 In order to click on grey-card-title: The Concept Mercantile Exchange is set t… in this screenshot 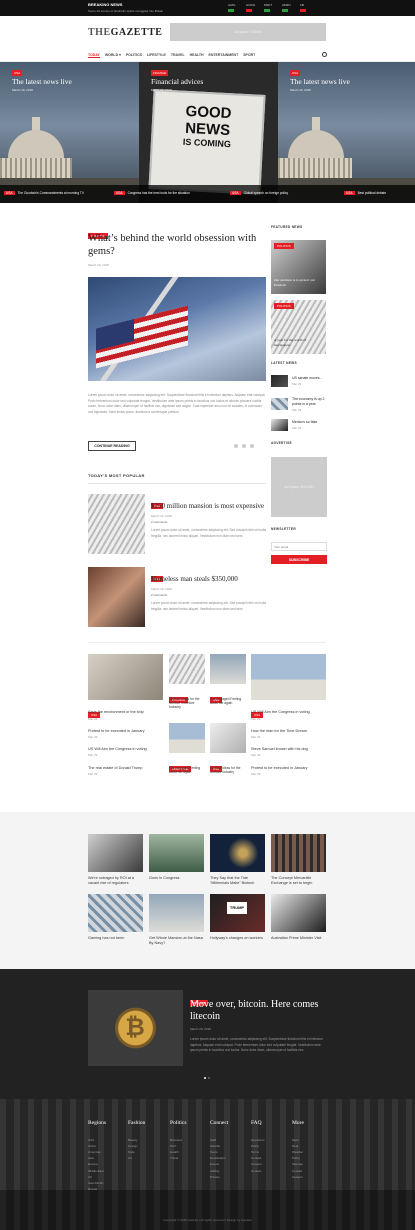, I will do `click(299, 881)`.